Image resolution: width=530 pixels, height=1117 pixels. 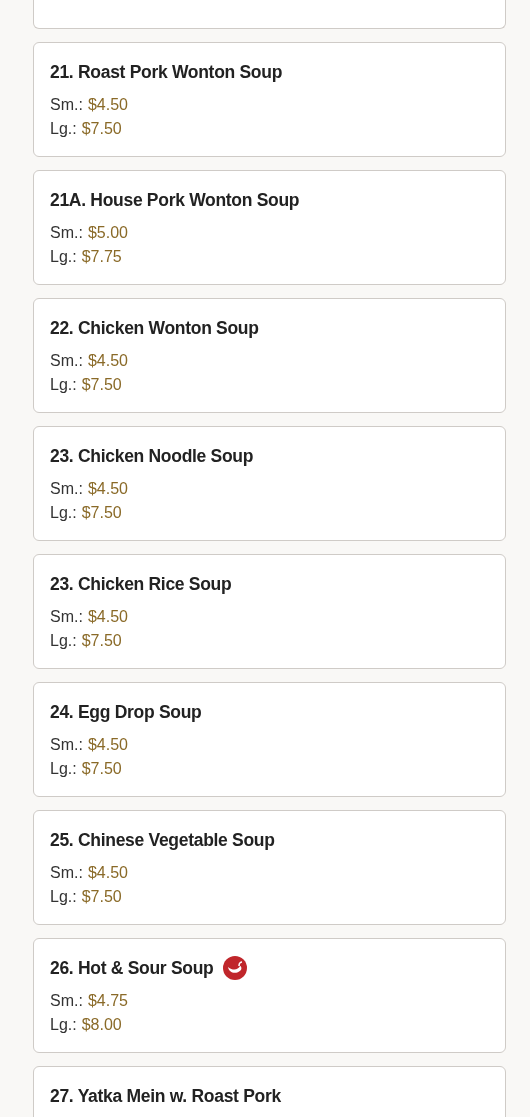 I want to click on dish-title: 26. Hot & Sour Soup, so click(x=132, y=968).